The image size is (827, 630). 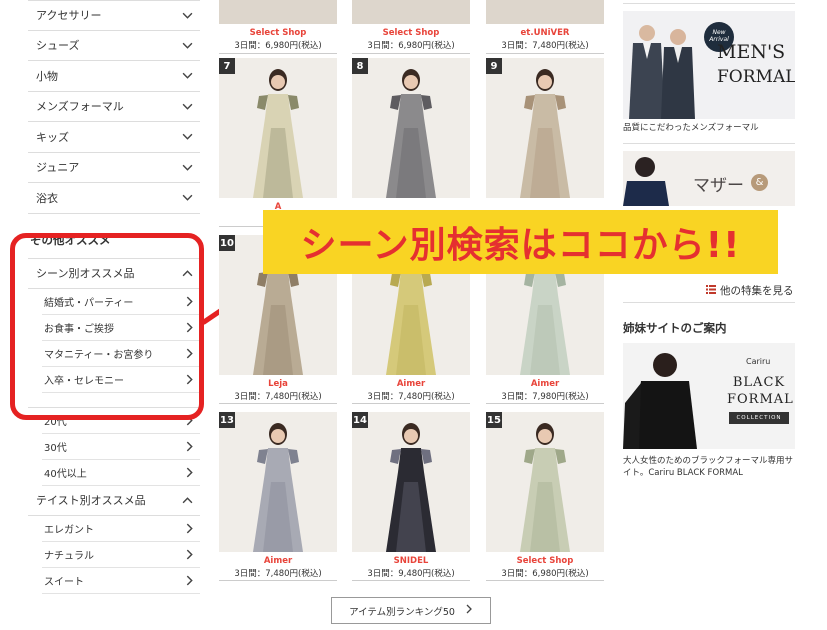 I want to click on product-image: 8, so click(x=411, y=128).